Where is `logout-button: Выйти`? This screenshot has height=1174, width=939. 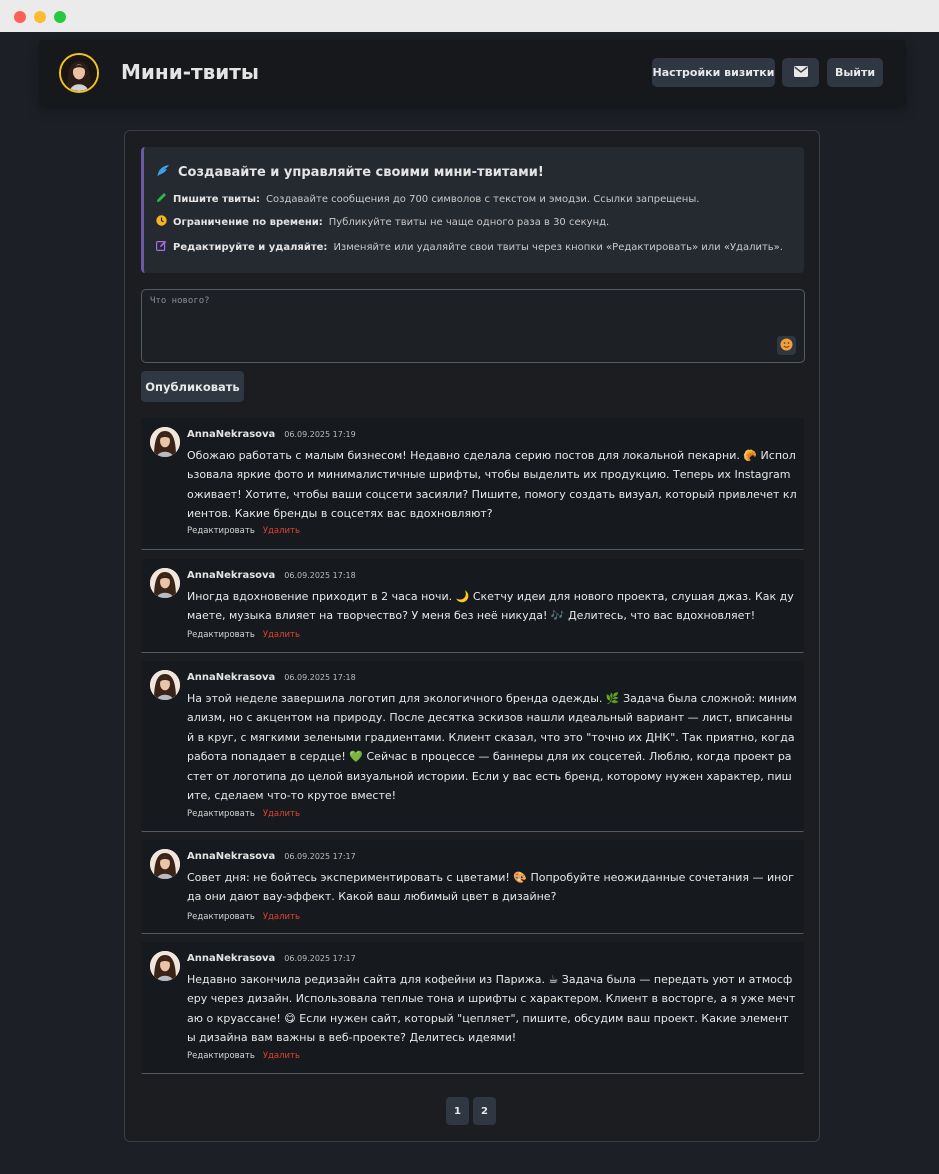
logout-button: Выйти is located at coordinates (855, 72).